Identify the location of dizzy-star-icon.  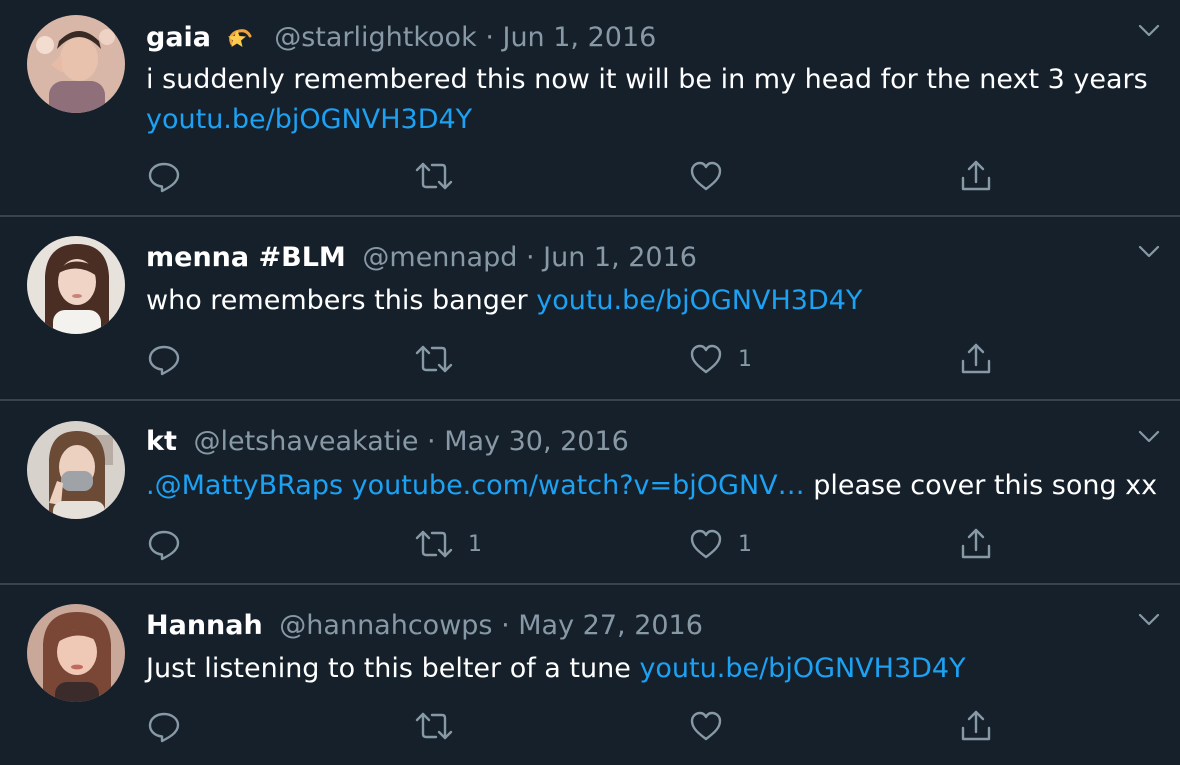
(241, 36).